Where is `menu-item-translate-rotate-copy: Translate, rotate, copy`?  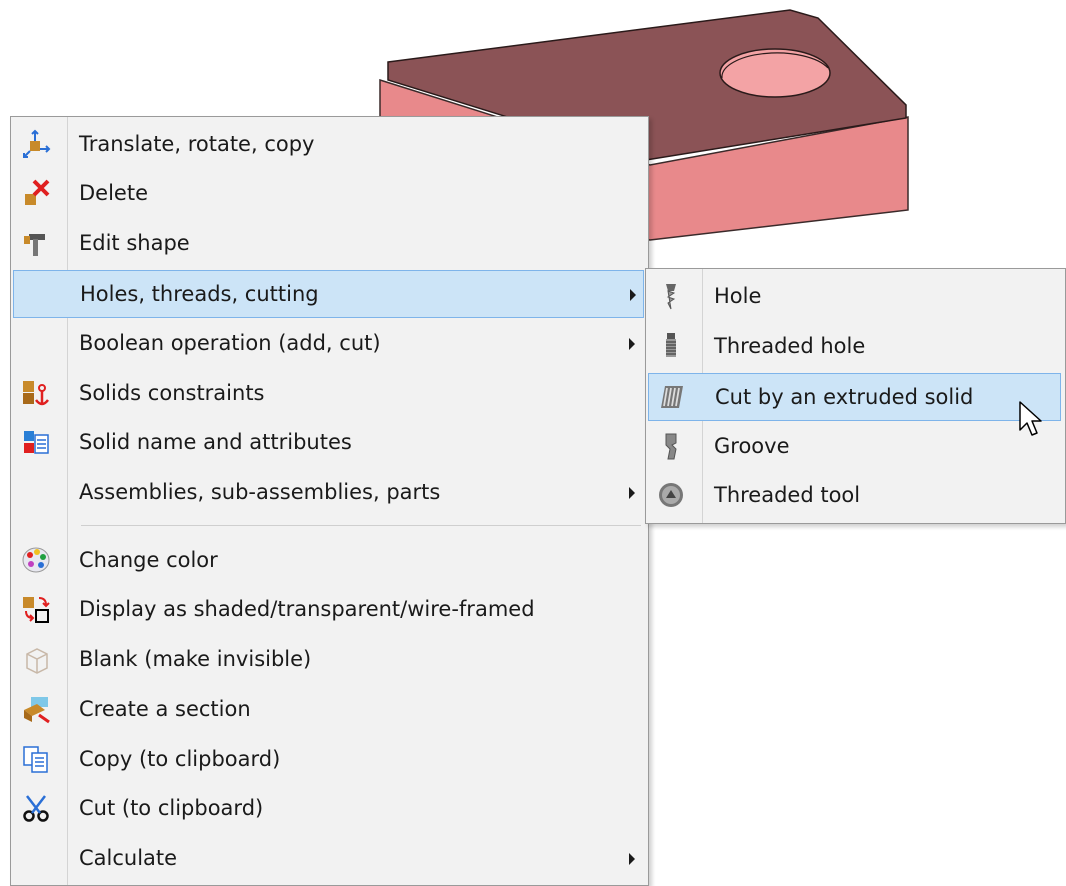
menu-item-translate-rotate-copy: Translate, rotate, copy is located at coordinates (328, 145).